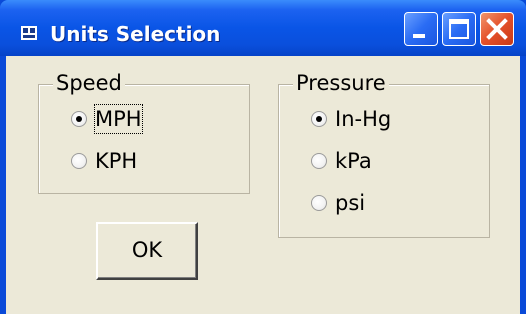 This screenshot has height=314, width=526. What do you see at coordinates (147, 251) in the screenshot?
I see `ok-button: OK` at bounding box center [147, 251].